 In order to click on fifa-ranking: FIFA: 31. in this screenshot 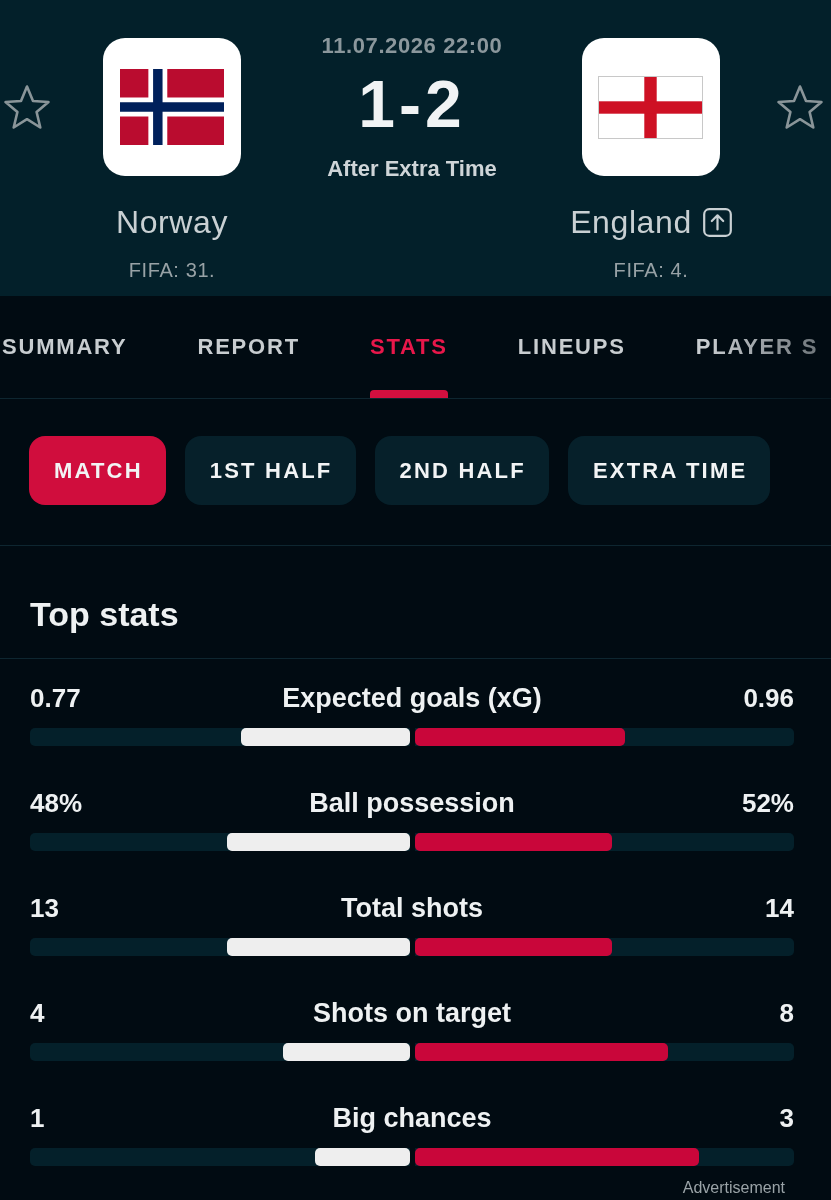, I will do `click(172, 270)`.